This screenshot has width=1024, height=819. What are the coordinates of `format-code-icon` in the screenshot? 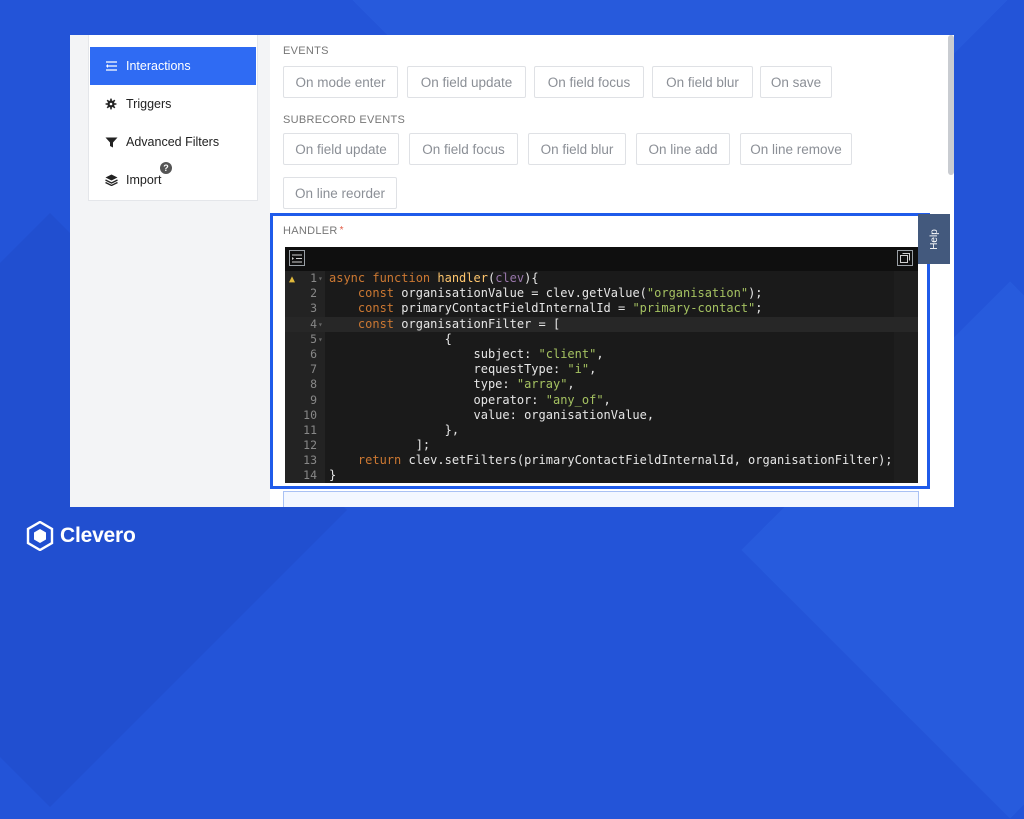 It's located at (297, 258).